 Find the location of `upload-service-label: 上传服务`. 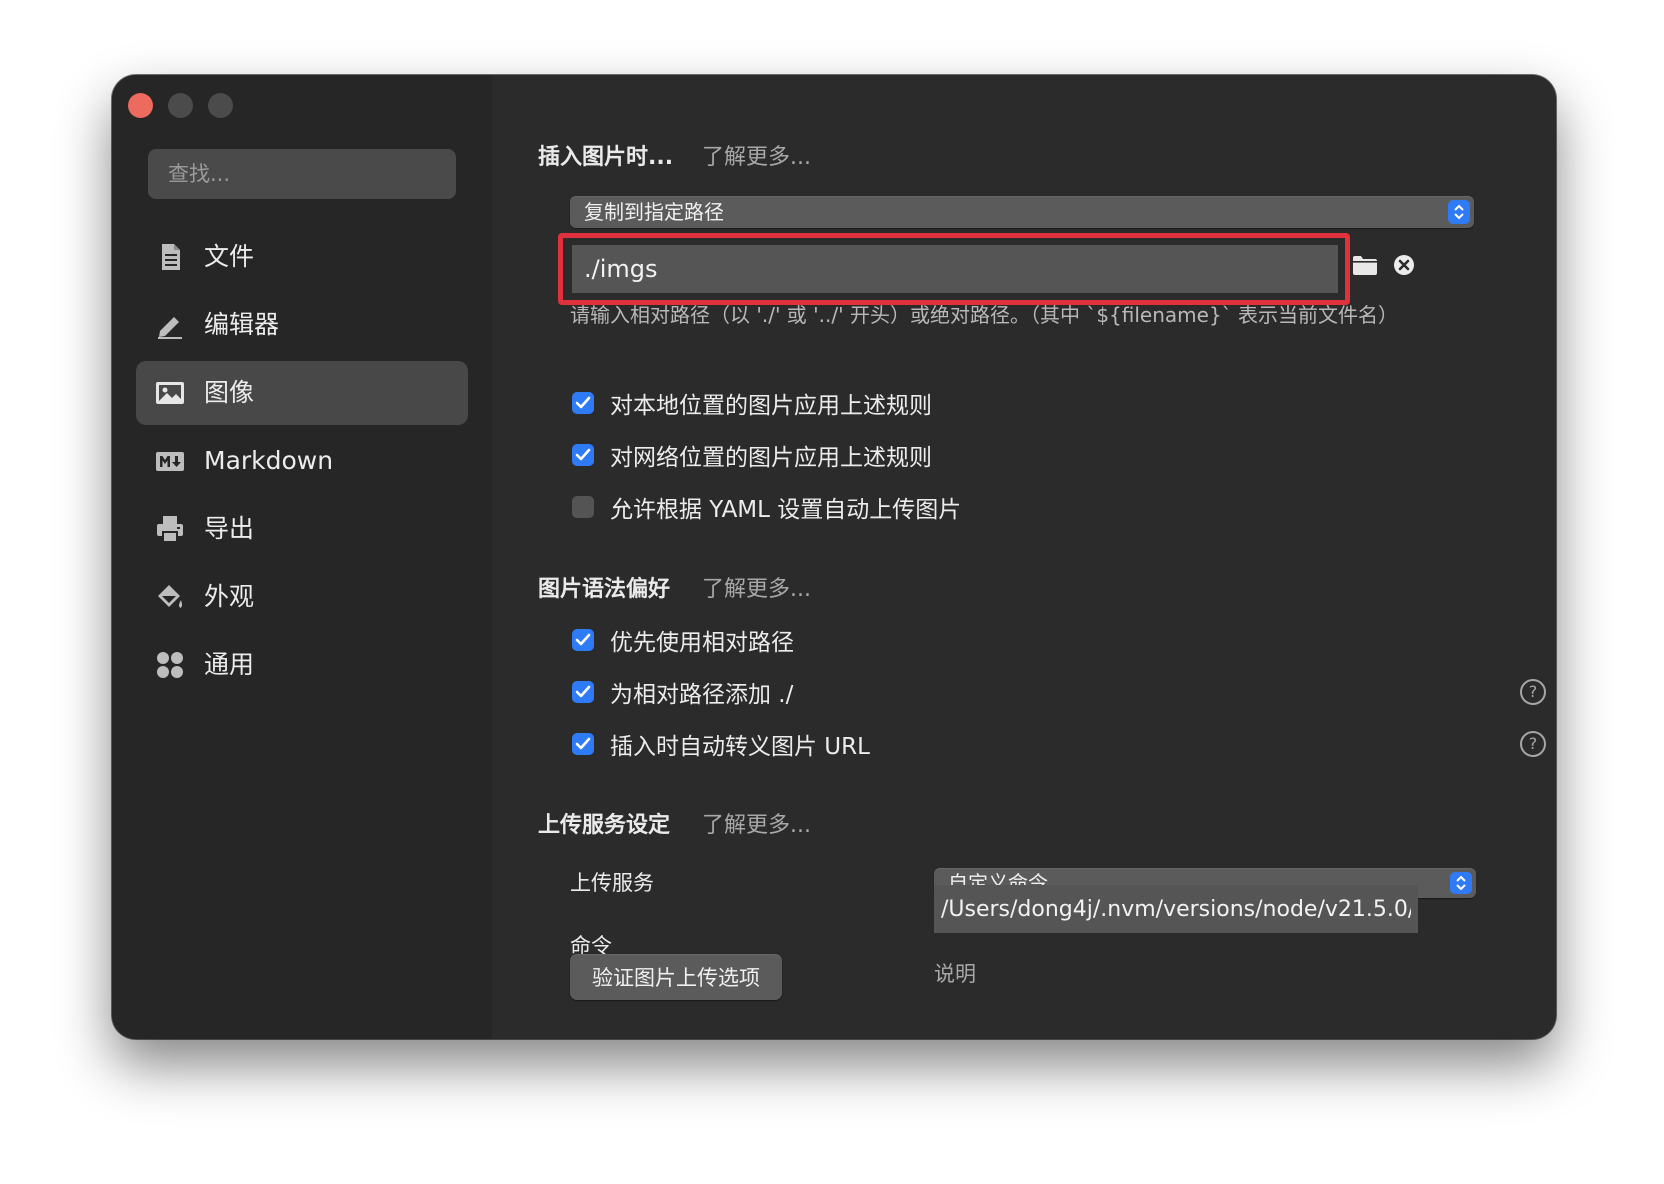

upload-service-label: 上传服务 is located at coordinates (612, 883).